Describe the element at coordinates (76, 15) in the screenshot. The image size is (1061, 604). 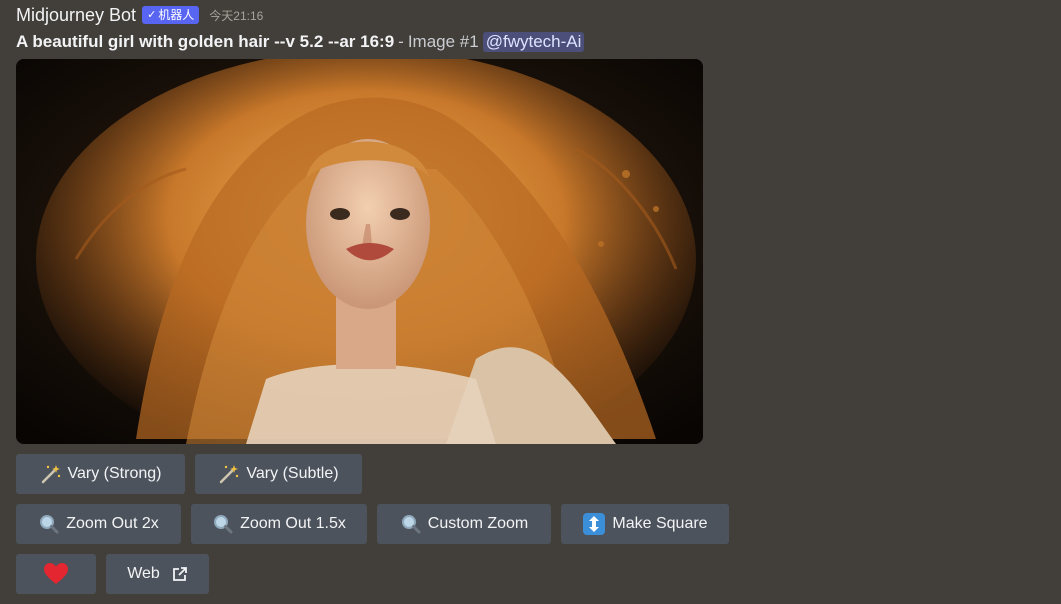
I see `author-name: Midjourney Bot` at that location.